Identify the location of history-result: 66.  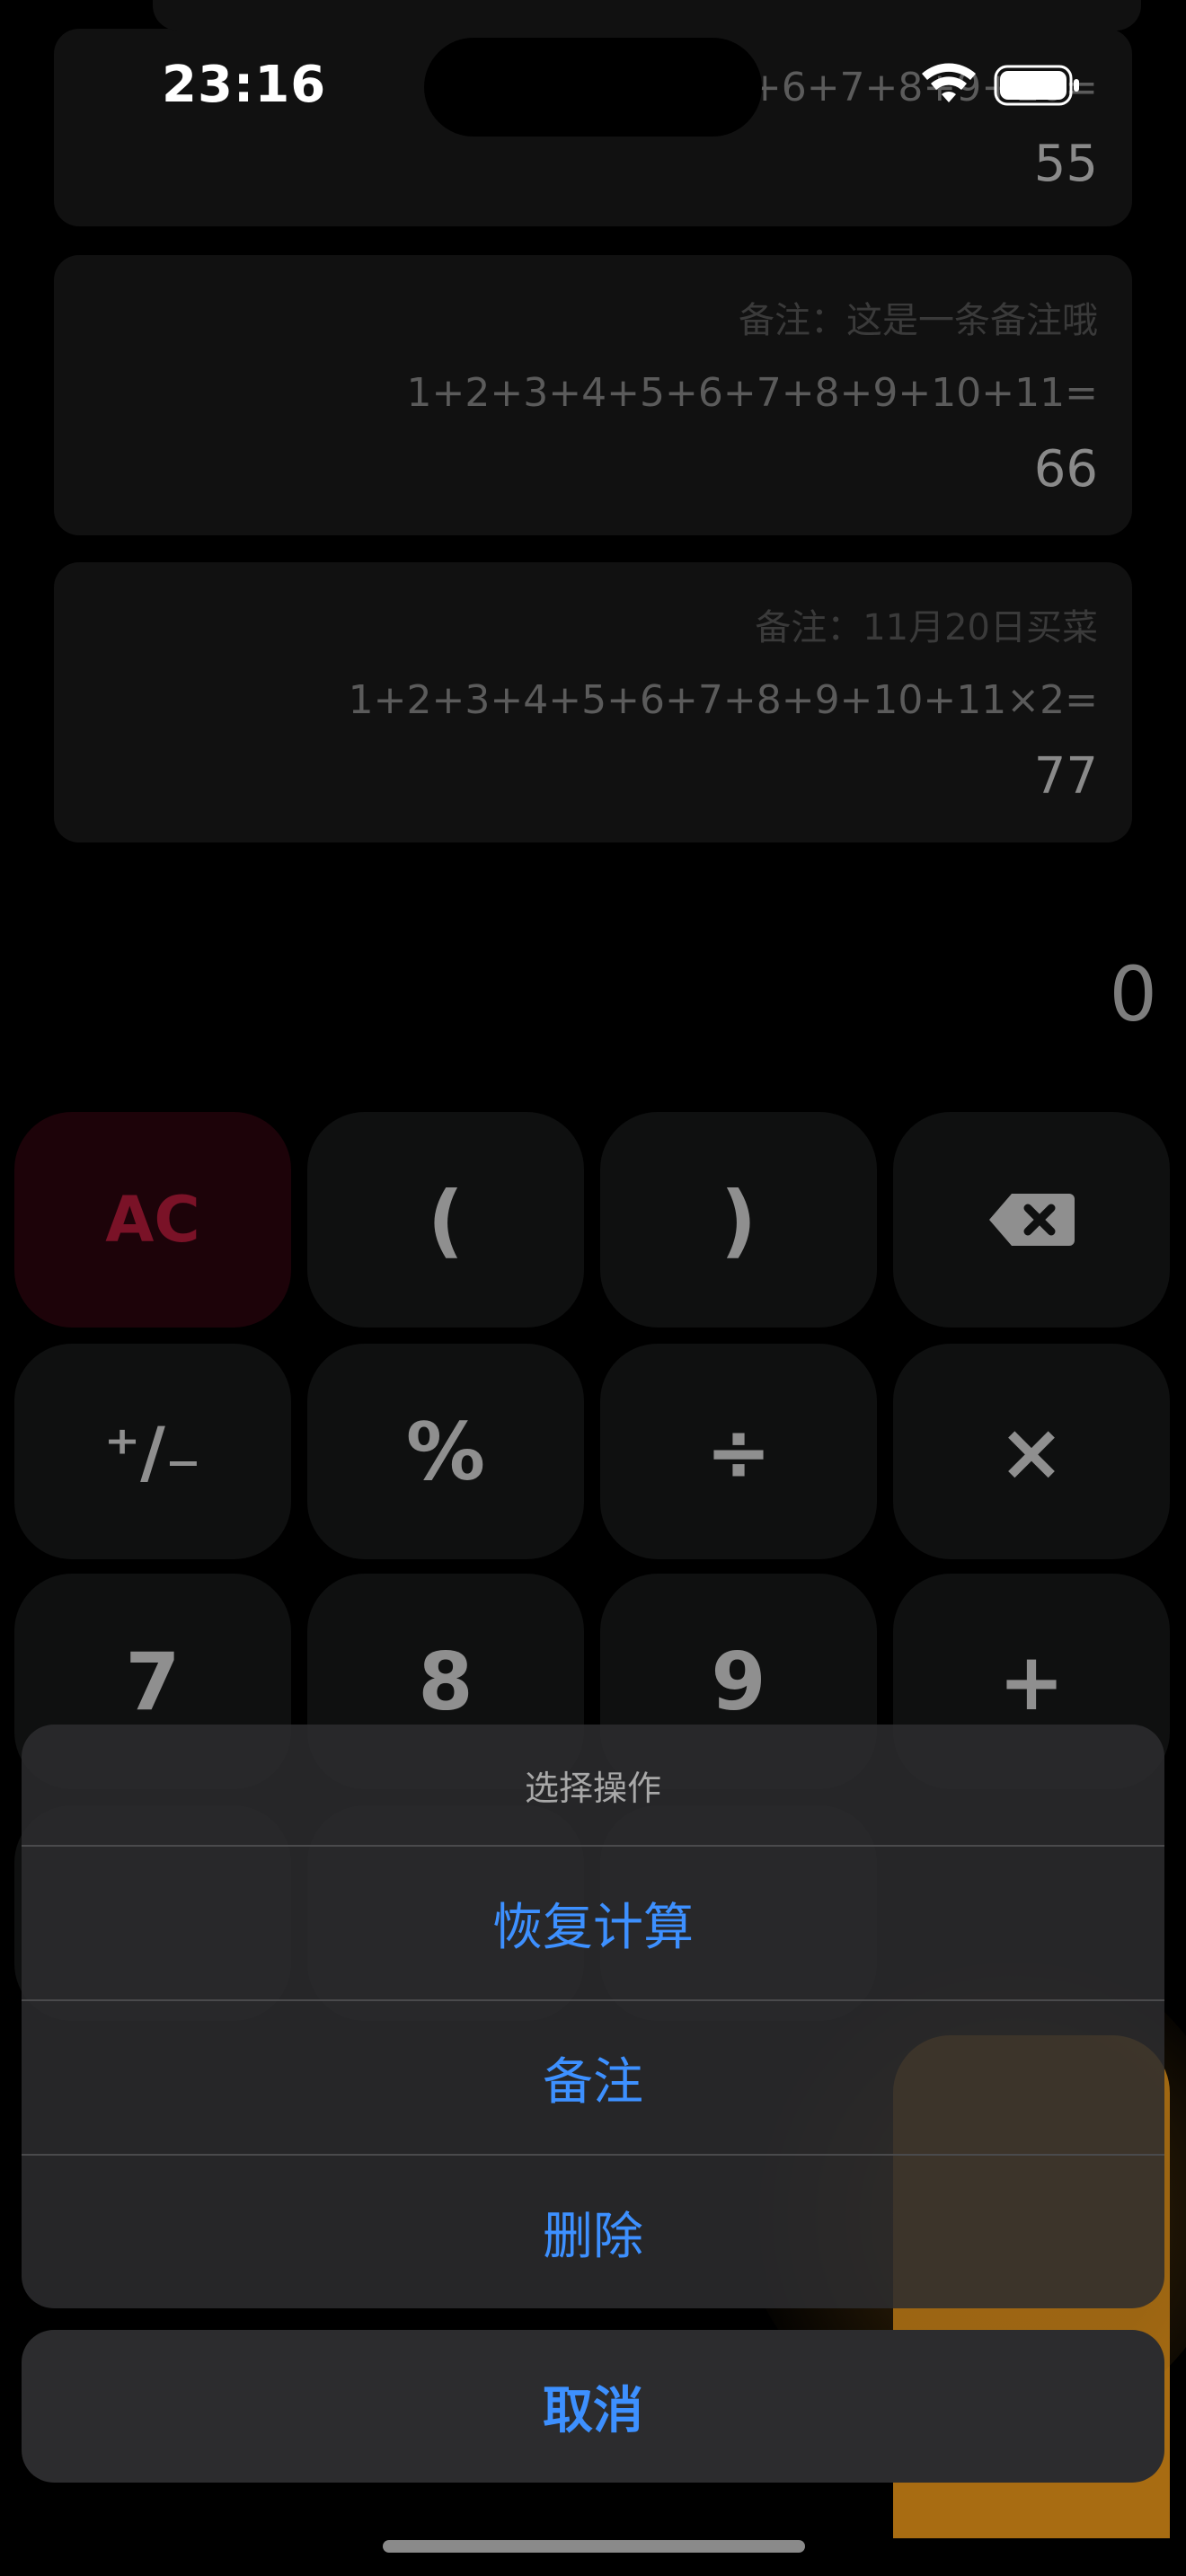
(1065, 469).